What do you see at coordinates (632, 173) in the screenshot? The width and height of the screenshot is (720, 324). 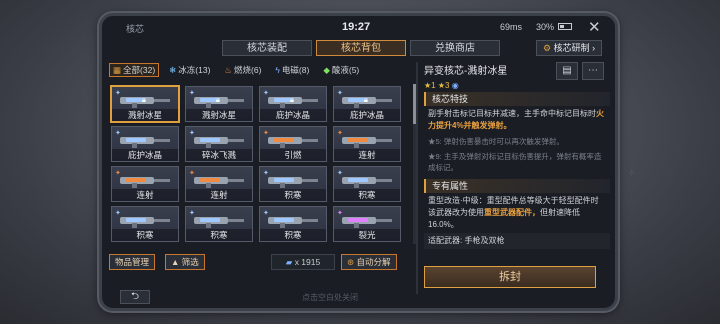 I see `background-decoration: ⁘` at bounding box center [632, 173].